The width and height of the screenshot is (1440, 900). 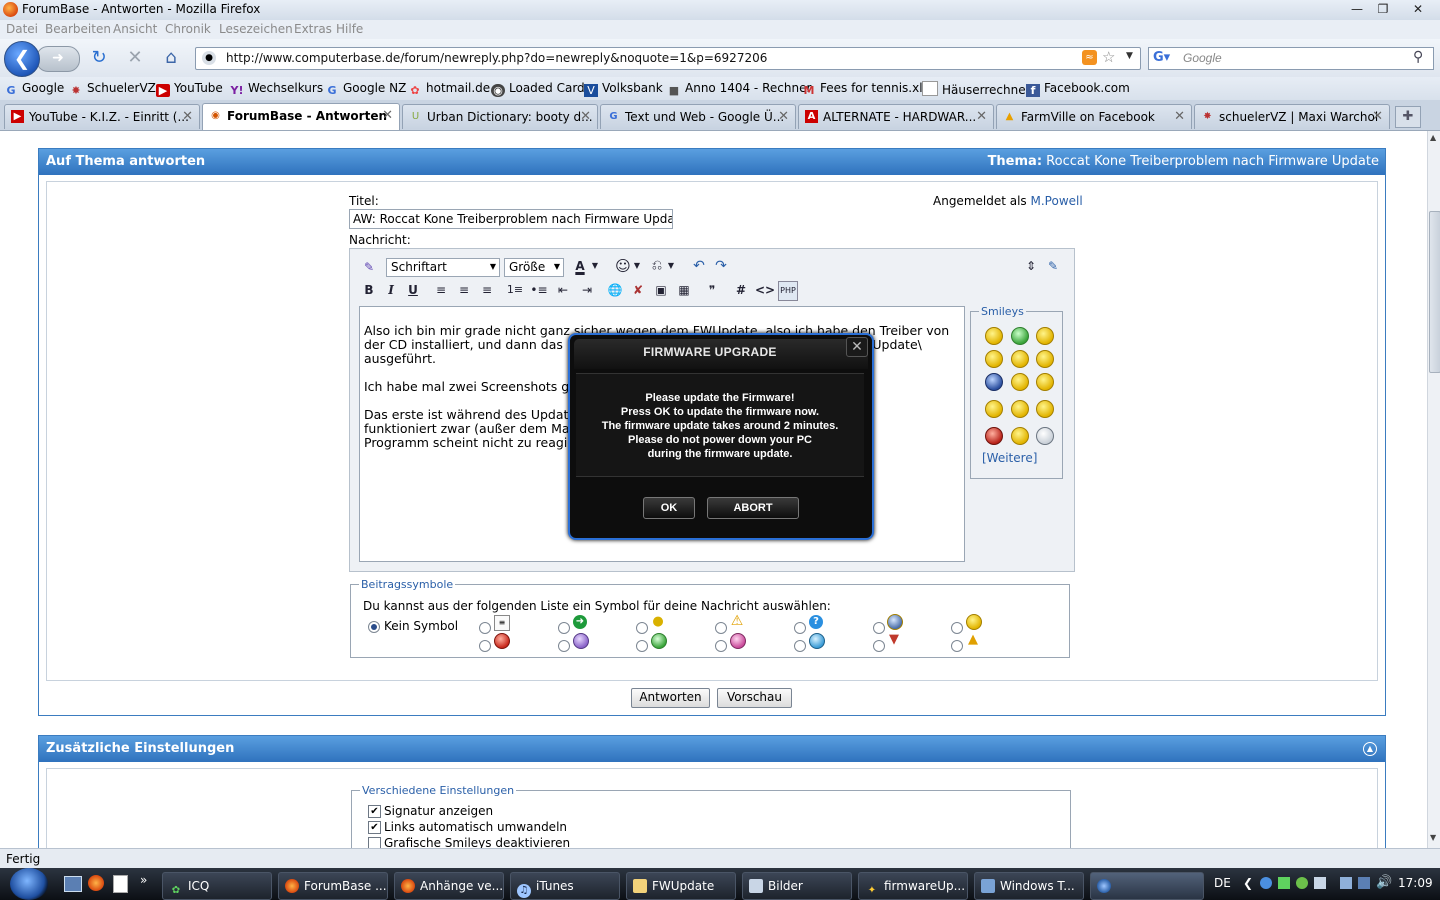 I want to click on menu-lesezeichen: Lesezeichen, so click(x=256, y=29).